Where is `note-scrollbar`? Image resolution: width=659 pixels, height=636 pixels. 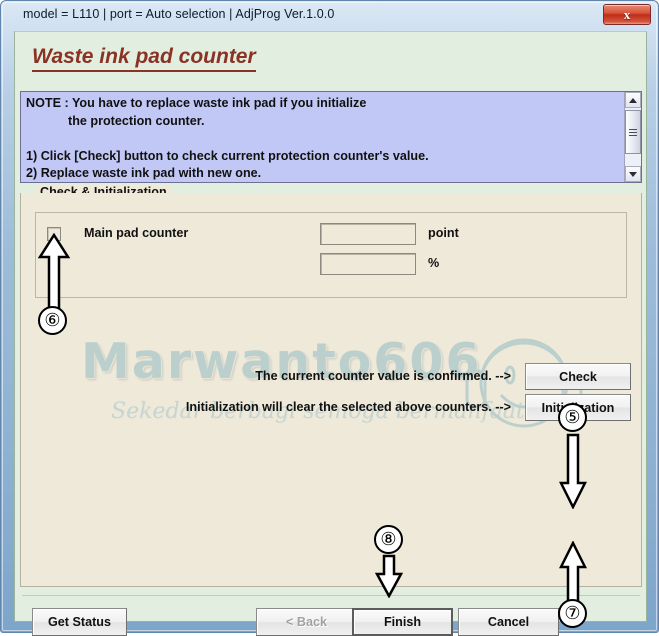 note-scrollbar is located at coordinates (632, 137).